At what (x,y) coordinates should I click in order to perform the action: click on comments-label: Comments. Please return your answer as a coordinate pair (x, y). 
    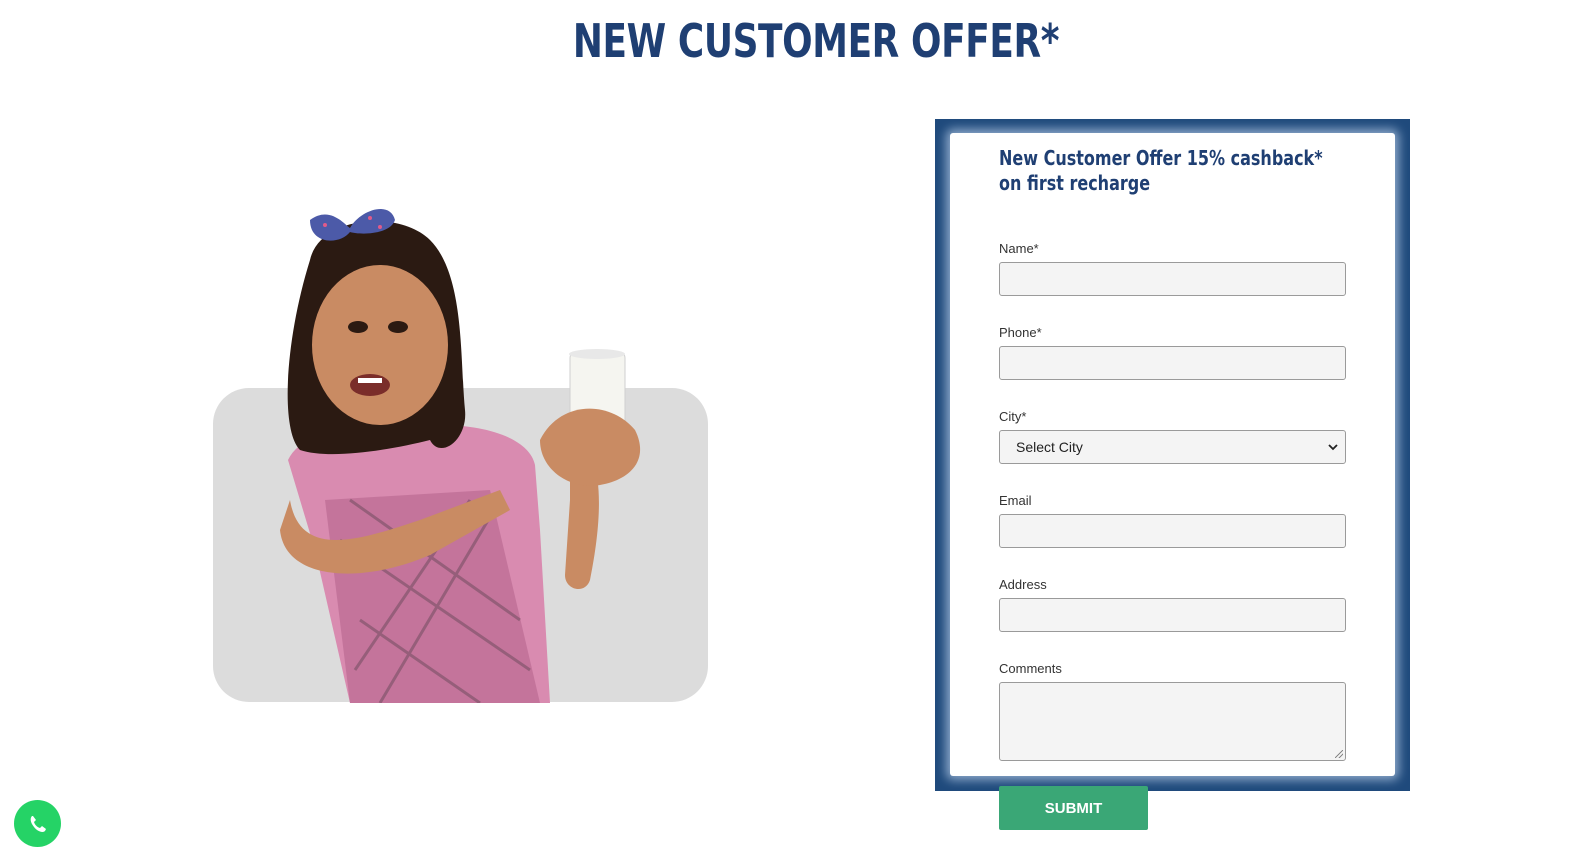
    Looking at the image, I should click on (1030, 668).